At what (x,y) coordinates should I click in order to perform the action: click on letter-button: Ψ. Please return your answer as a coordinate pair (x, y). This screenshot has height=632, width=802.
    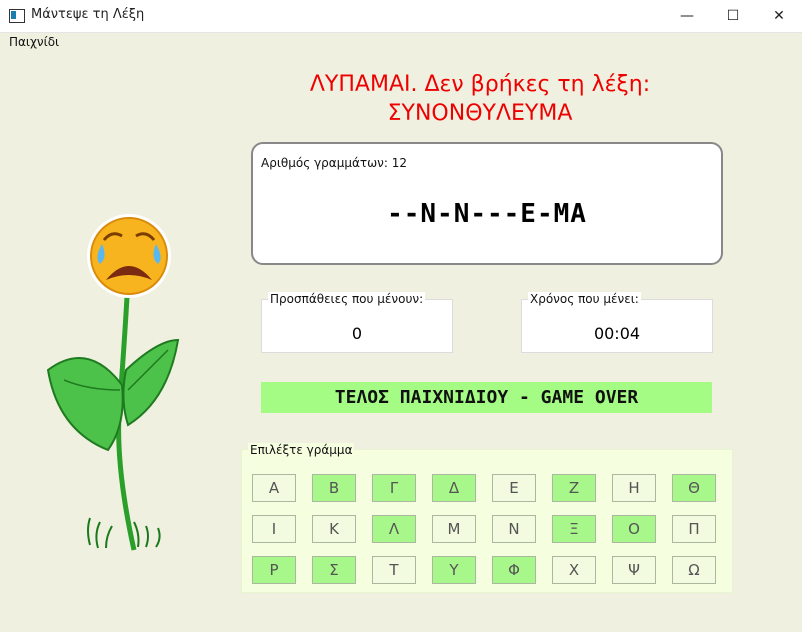
    Looking at the image, I should click on (634, 570).